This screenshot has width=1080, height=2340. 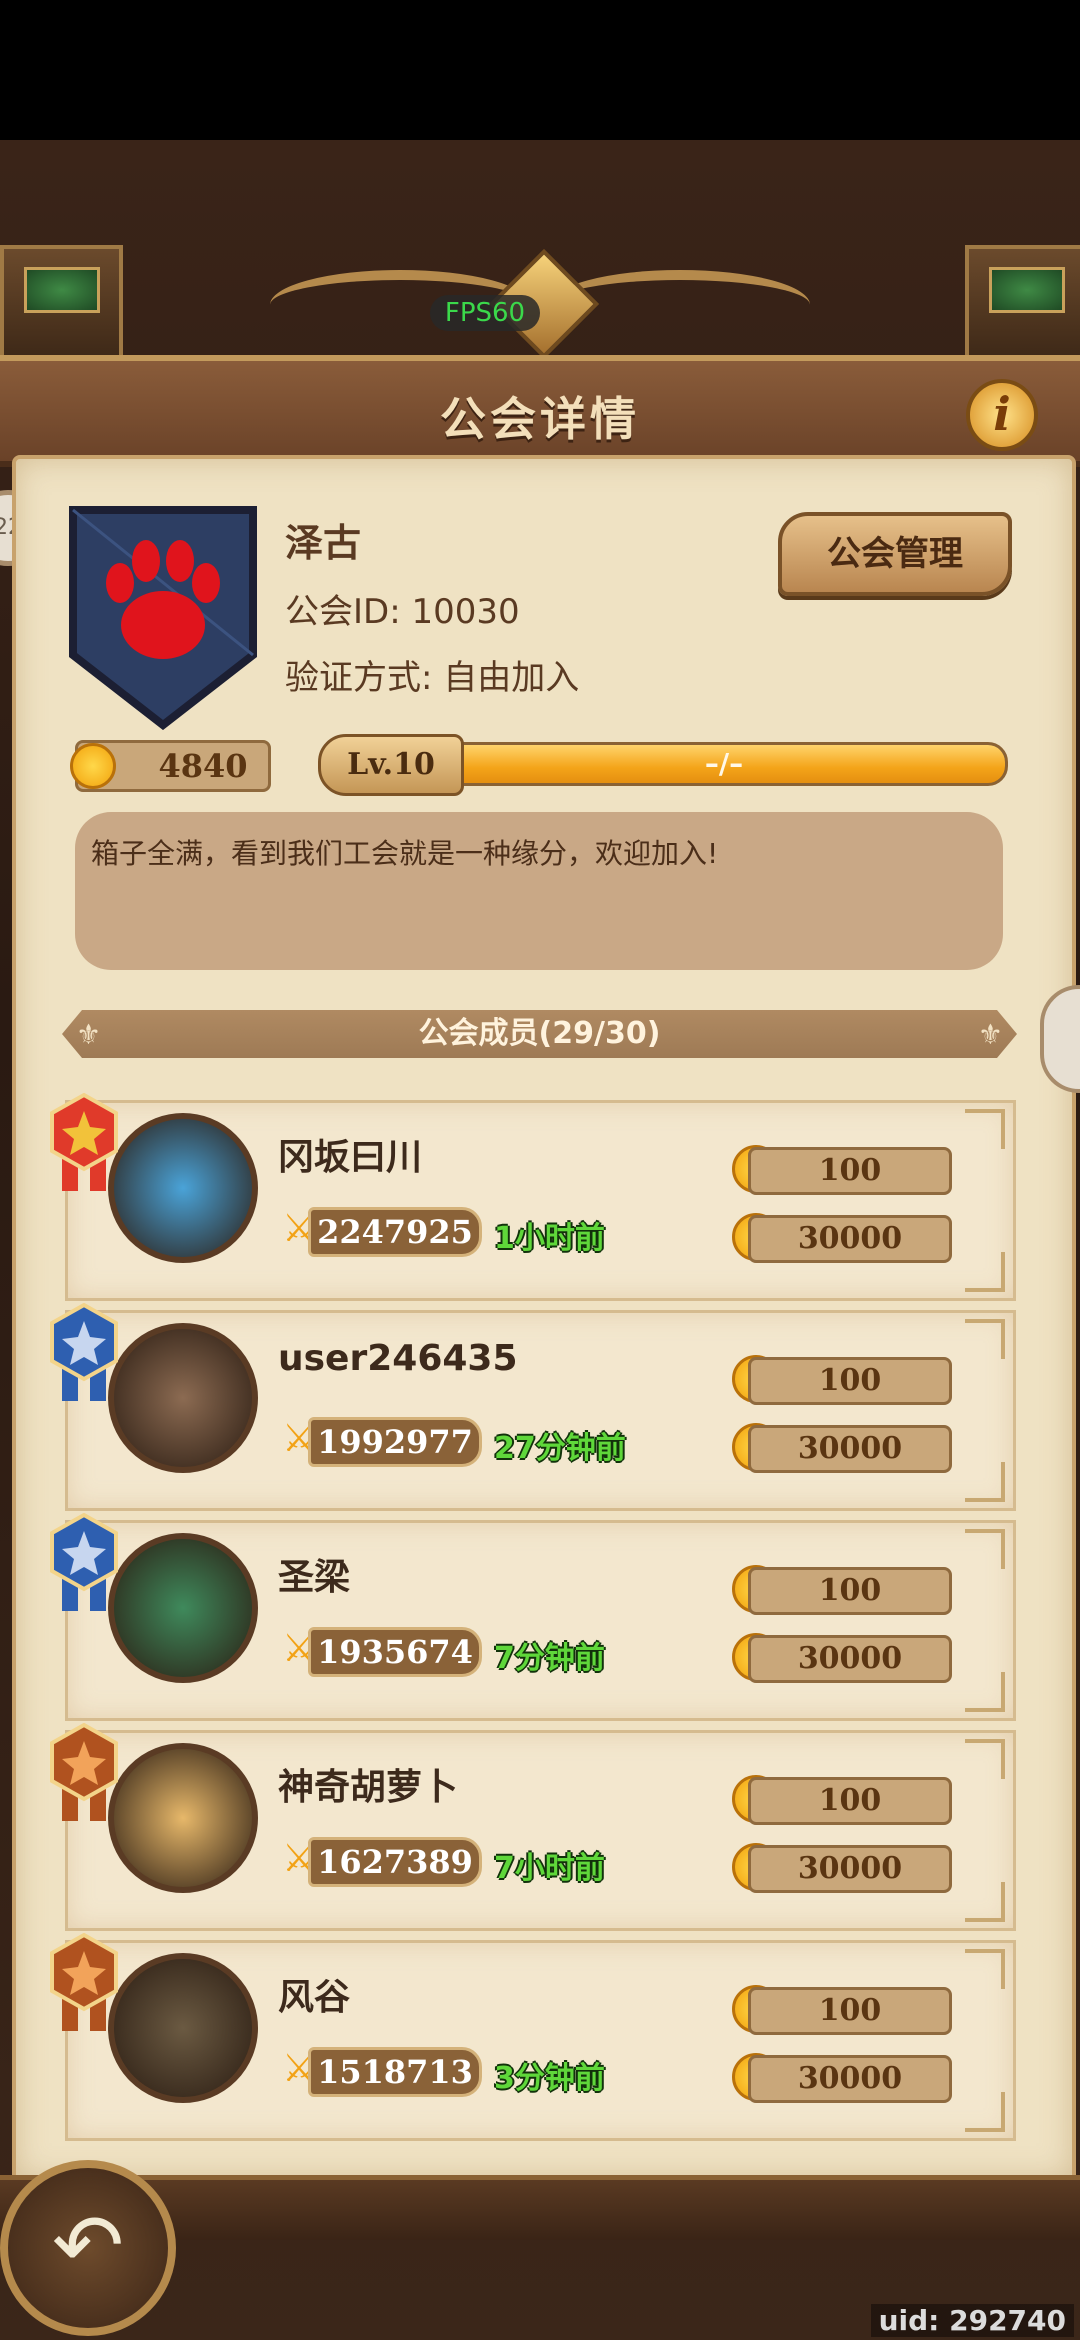 I want to click on title-bar: 公会详情 i, so click(x=540, y=411).